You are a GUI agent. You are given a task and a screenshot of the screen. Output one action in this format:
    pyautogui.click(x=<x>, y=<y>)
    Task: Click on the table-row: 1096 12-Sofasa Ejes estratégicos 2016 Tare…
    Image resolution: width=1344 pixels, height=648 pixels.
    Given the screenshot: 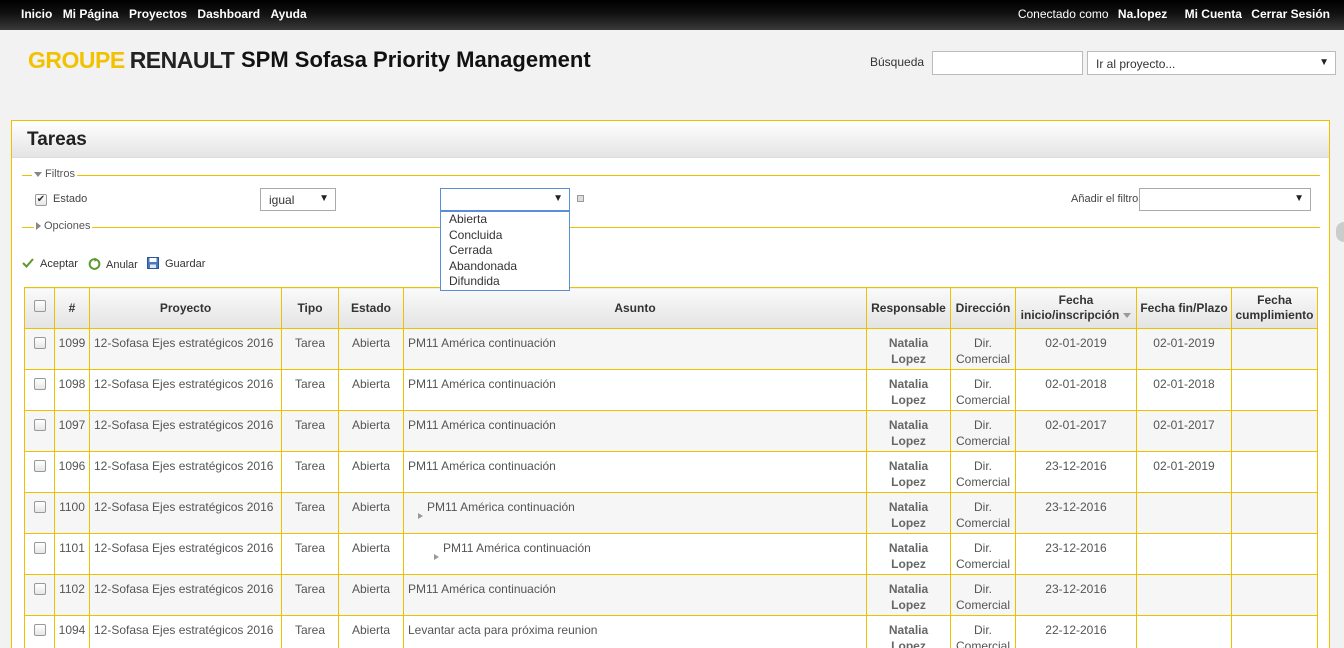 What is the action you would take?
    pyautogui.click(x=671, y=472)
    